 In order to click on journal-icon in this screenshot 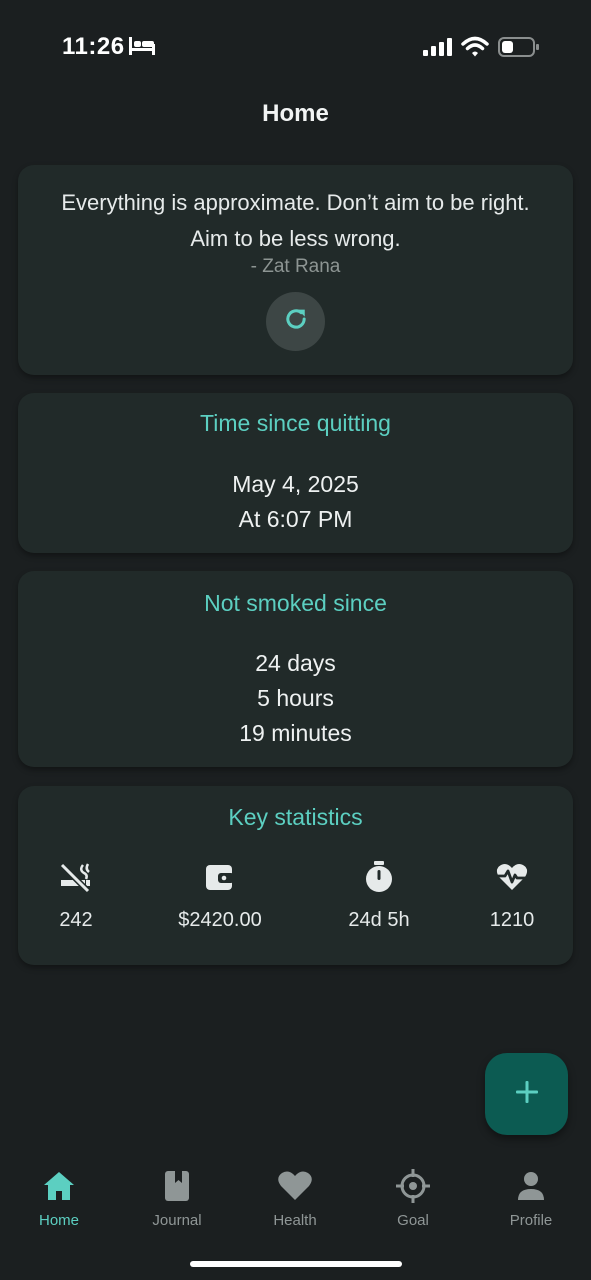, I will do `click(177, 1186)`.